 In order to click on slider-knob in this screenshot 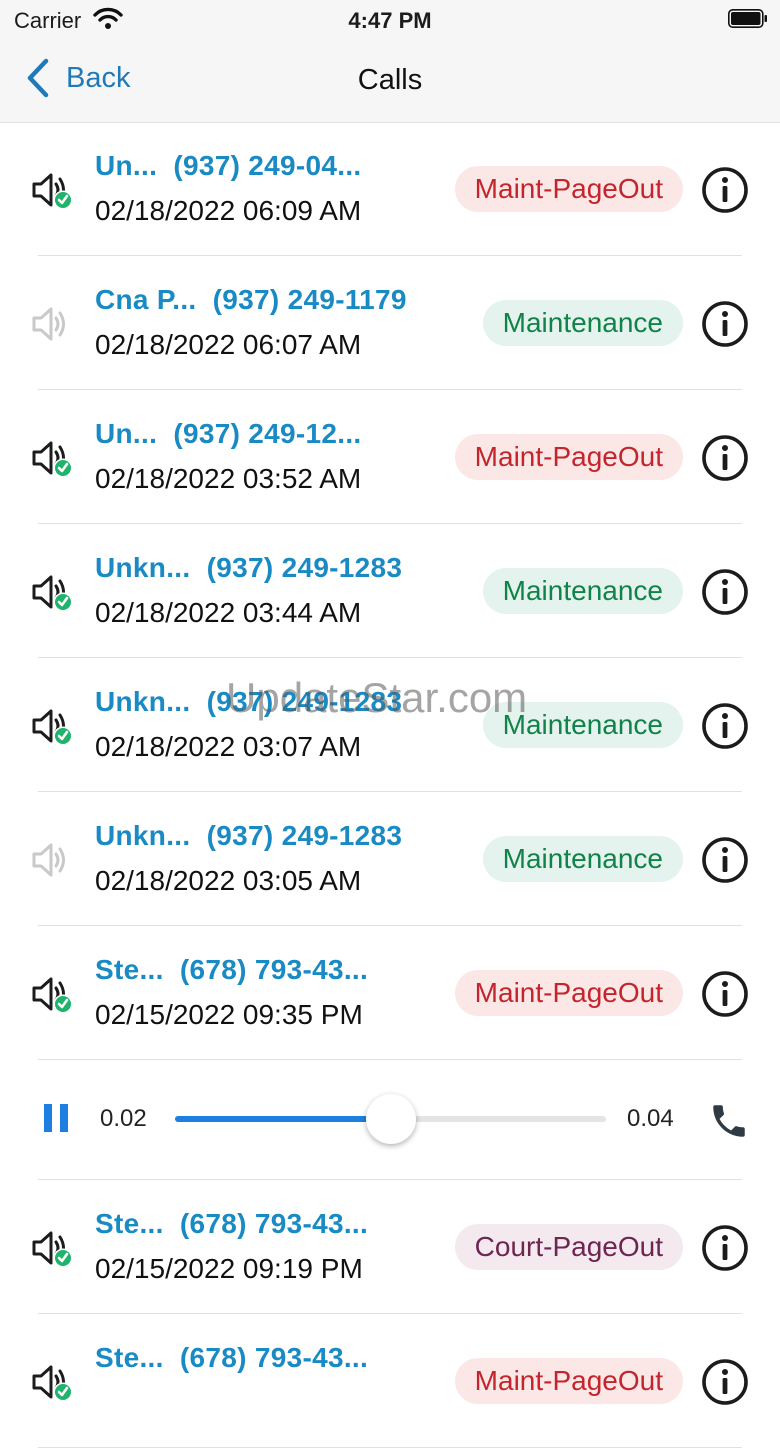, I will do `click(390, 1119)`.